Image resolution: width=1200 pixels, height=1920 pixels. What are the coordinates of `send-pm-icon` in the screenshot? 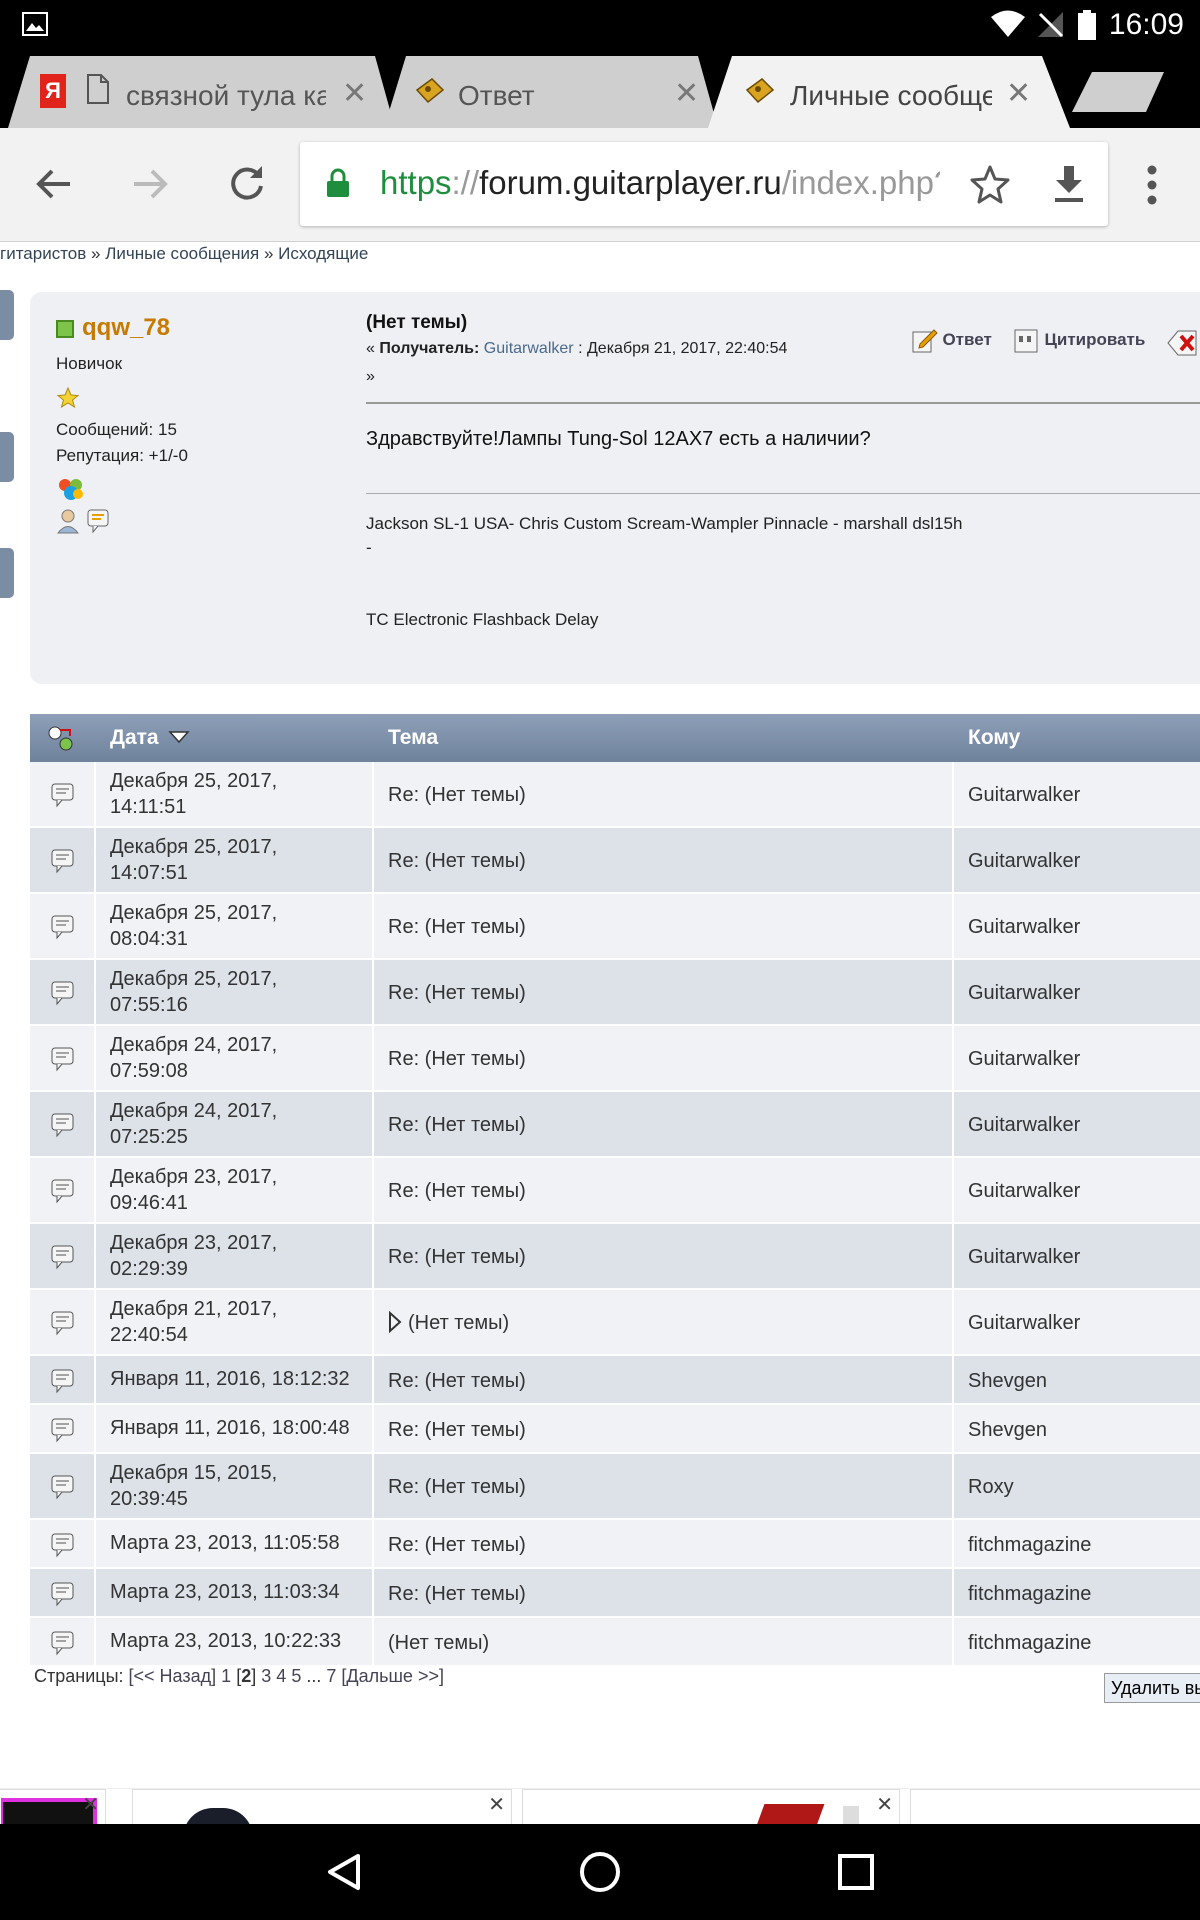 It's located at (99, 521).